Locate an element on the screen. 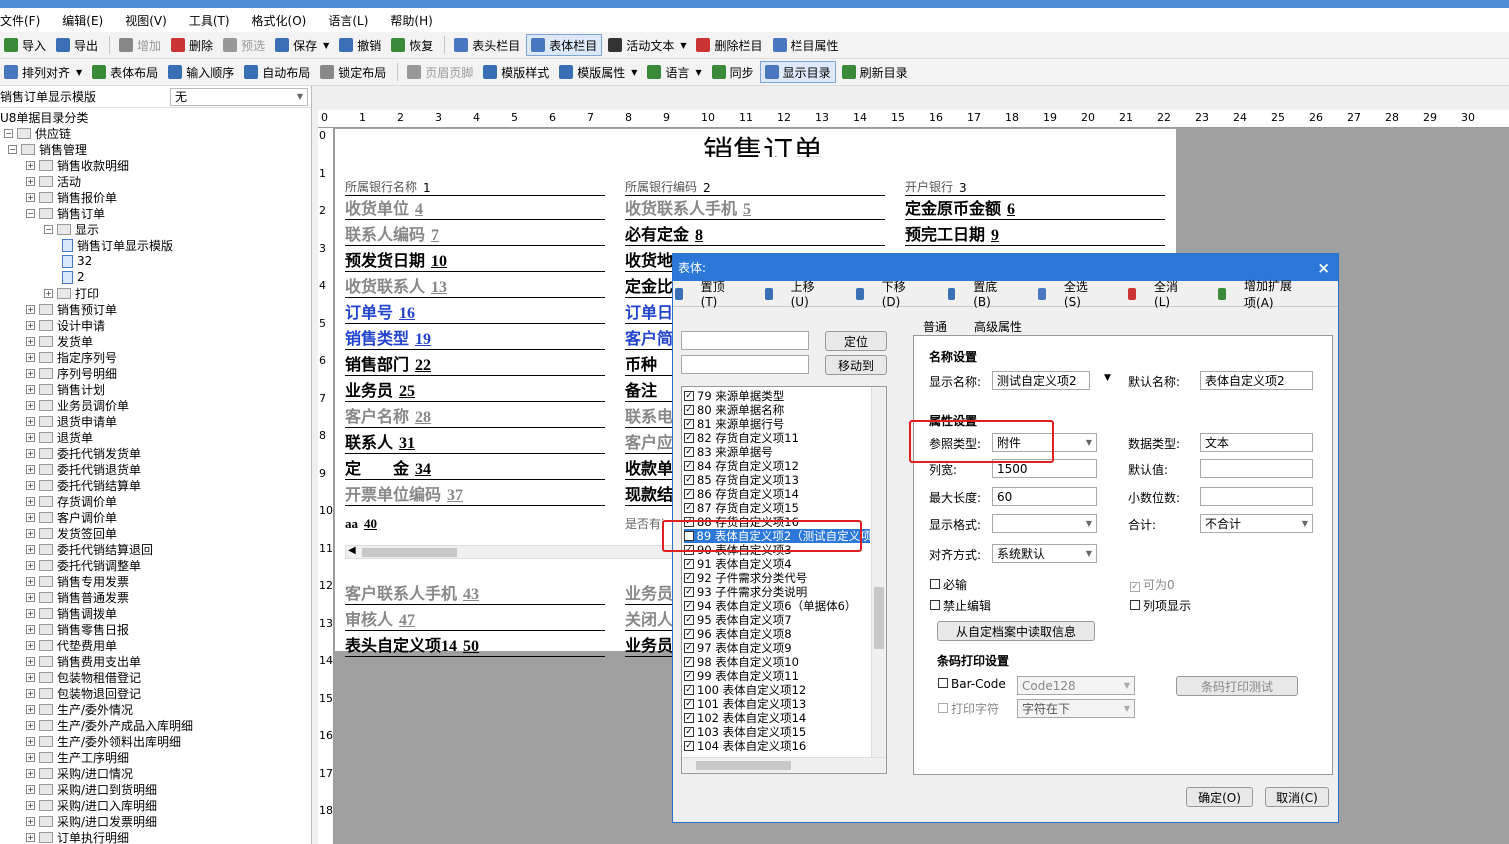  form-field: 开户银行 3 is located at coordinates (1035, 186).